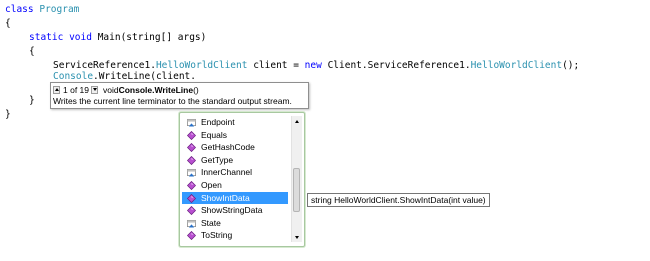  I want to click on completion-item: State, so click(235, 223).